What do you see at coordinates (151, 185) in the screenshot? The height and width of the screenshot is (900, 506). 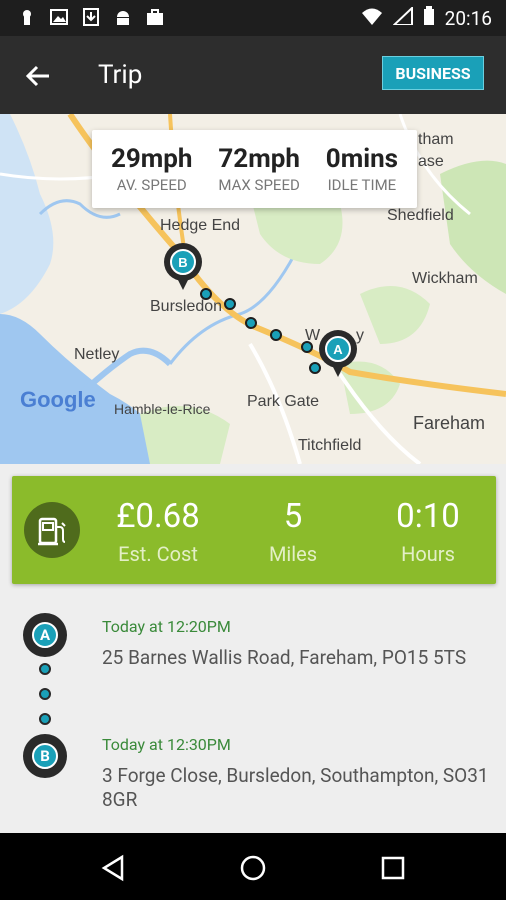 I see `avg-speed-label: AV. SPEED` at bounding box center [151, 185].